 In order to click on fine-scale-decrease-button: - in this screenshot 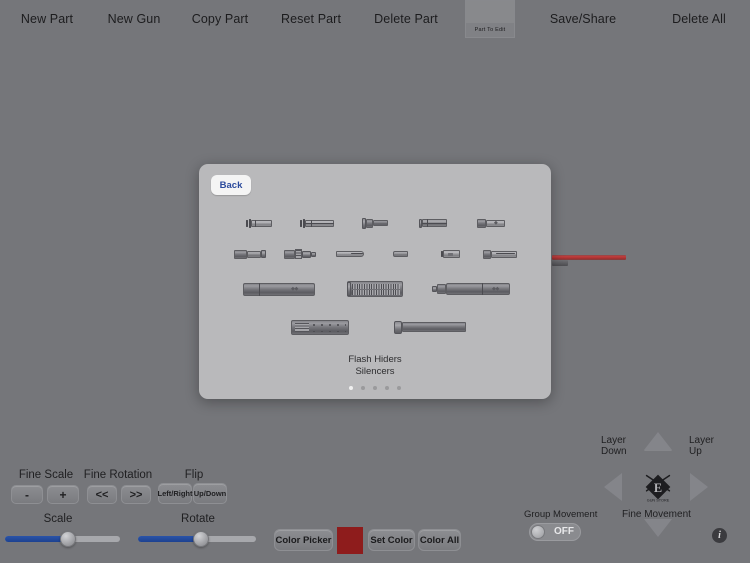, I will do `click(27, 494)`.